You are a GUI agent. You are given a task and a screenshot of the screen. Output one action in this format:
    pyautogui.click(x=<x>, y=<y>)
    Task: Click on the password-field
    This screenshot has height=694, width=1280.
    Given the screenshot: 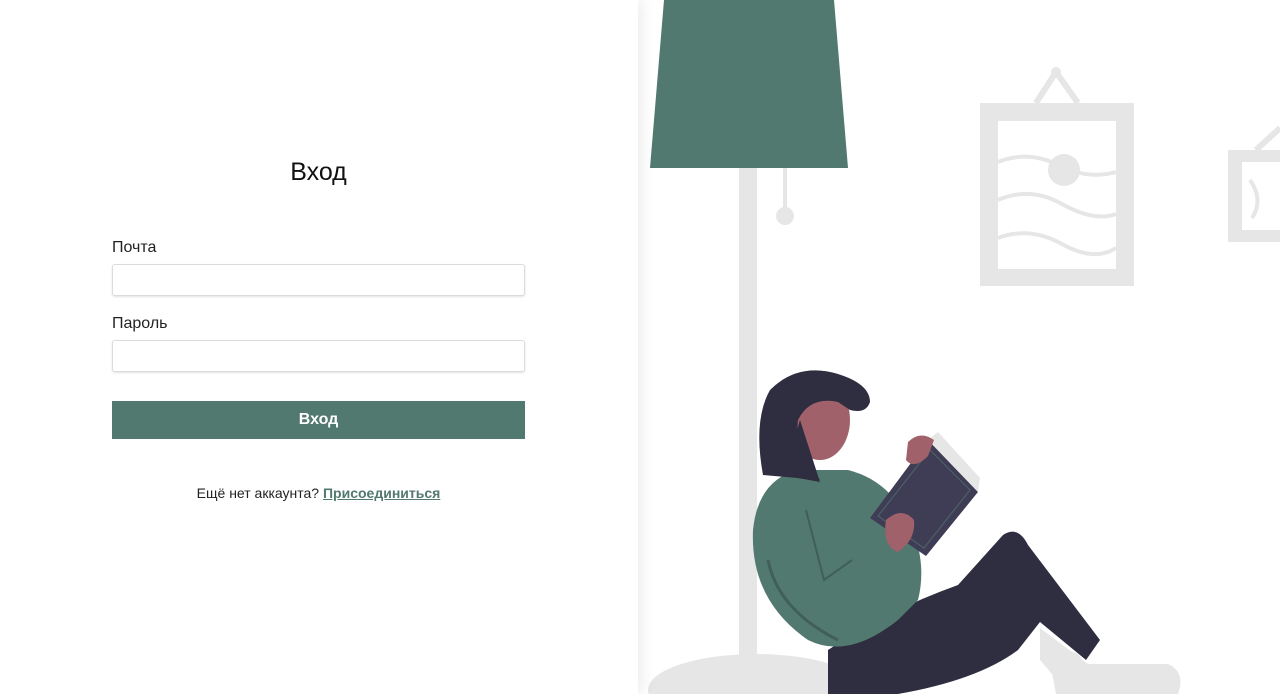 What is the action you would take?
    pyautogui.click(x=318, y=356)
    